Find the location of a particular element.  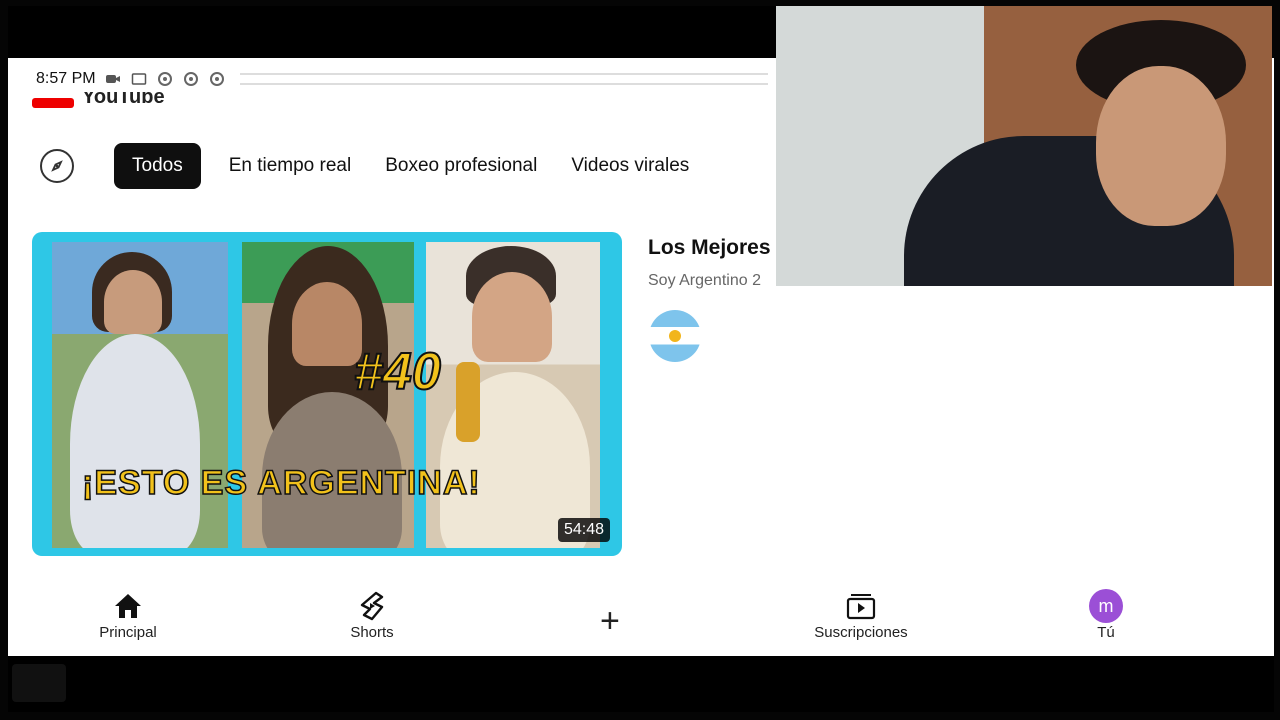

bottom-black-bar is located at coordinates (641, 684).